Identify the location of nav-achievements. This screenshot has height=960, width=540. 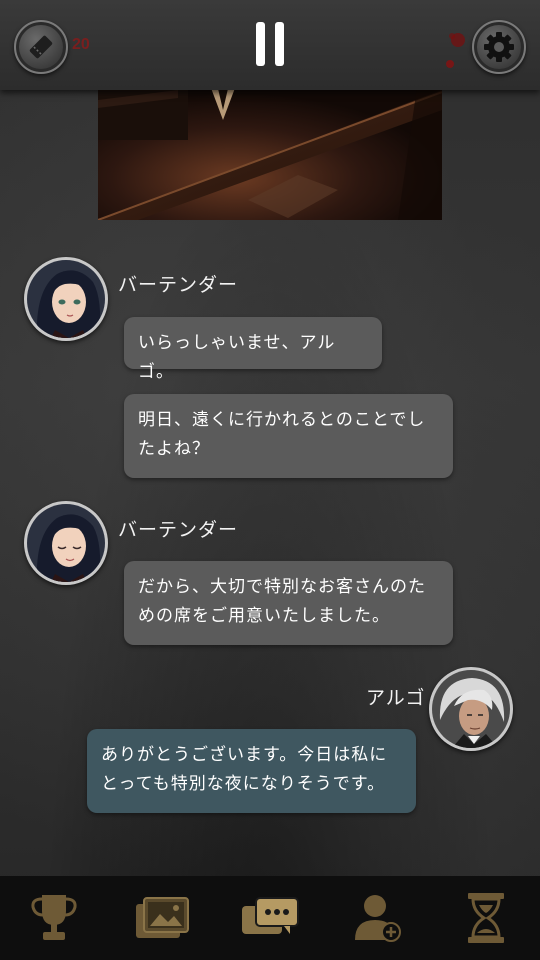
(54, 918).